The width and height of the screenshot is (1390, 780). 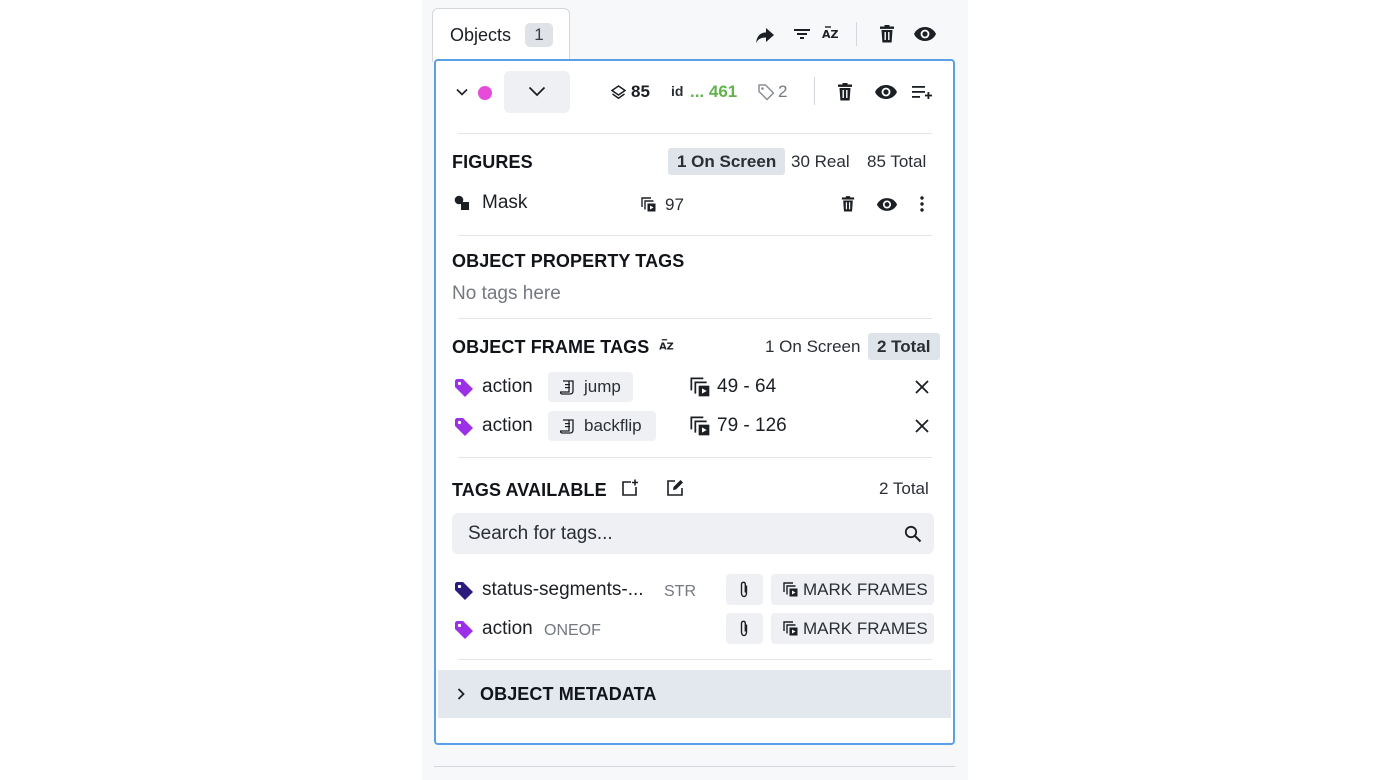 I want to click on object-color-dot, so click(x=485, y=93).